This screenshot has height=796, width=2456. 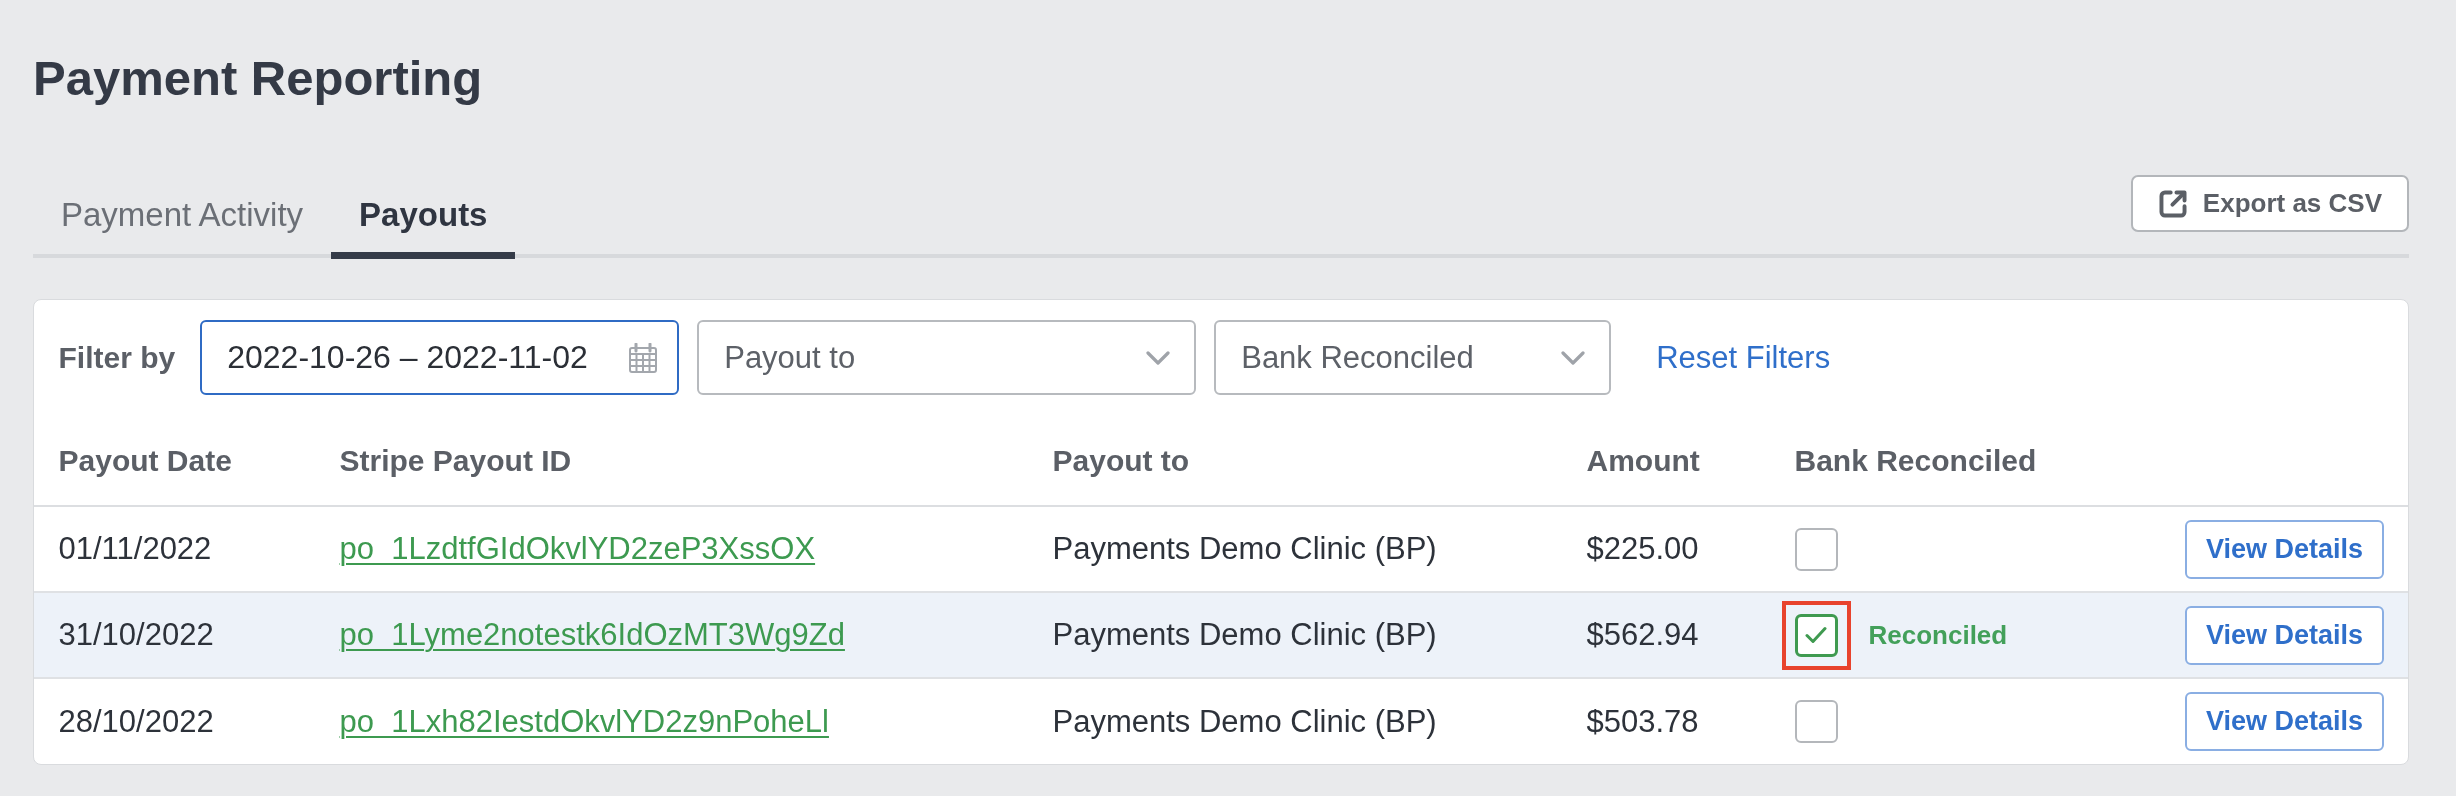 I want to click on payout-id-link: po_1Lxh82IestdOkvlYD2z9nPoheLl, so click(x=584, y=721).